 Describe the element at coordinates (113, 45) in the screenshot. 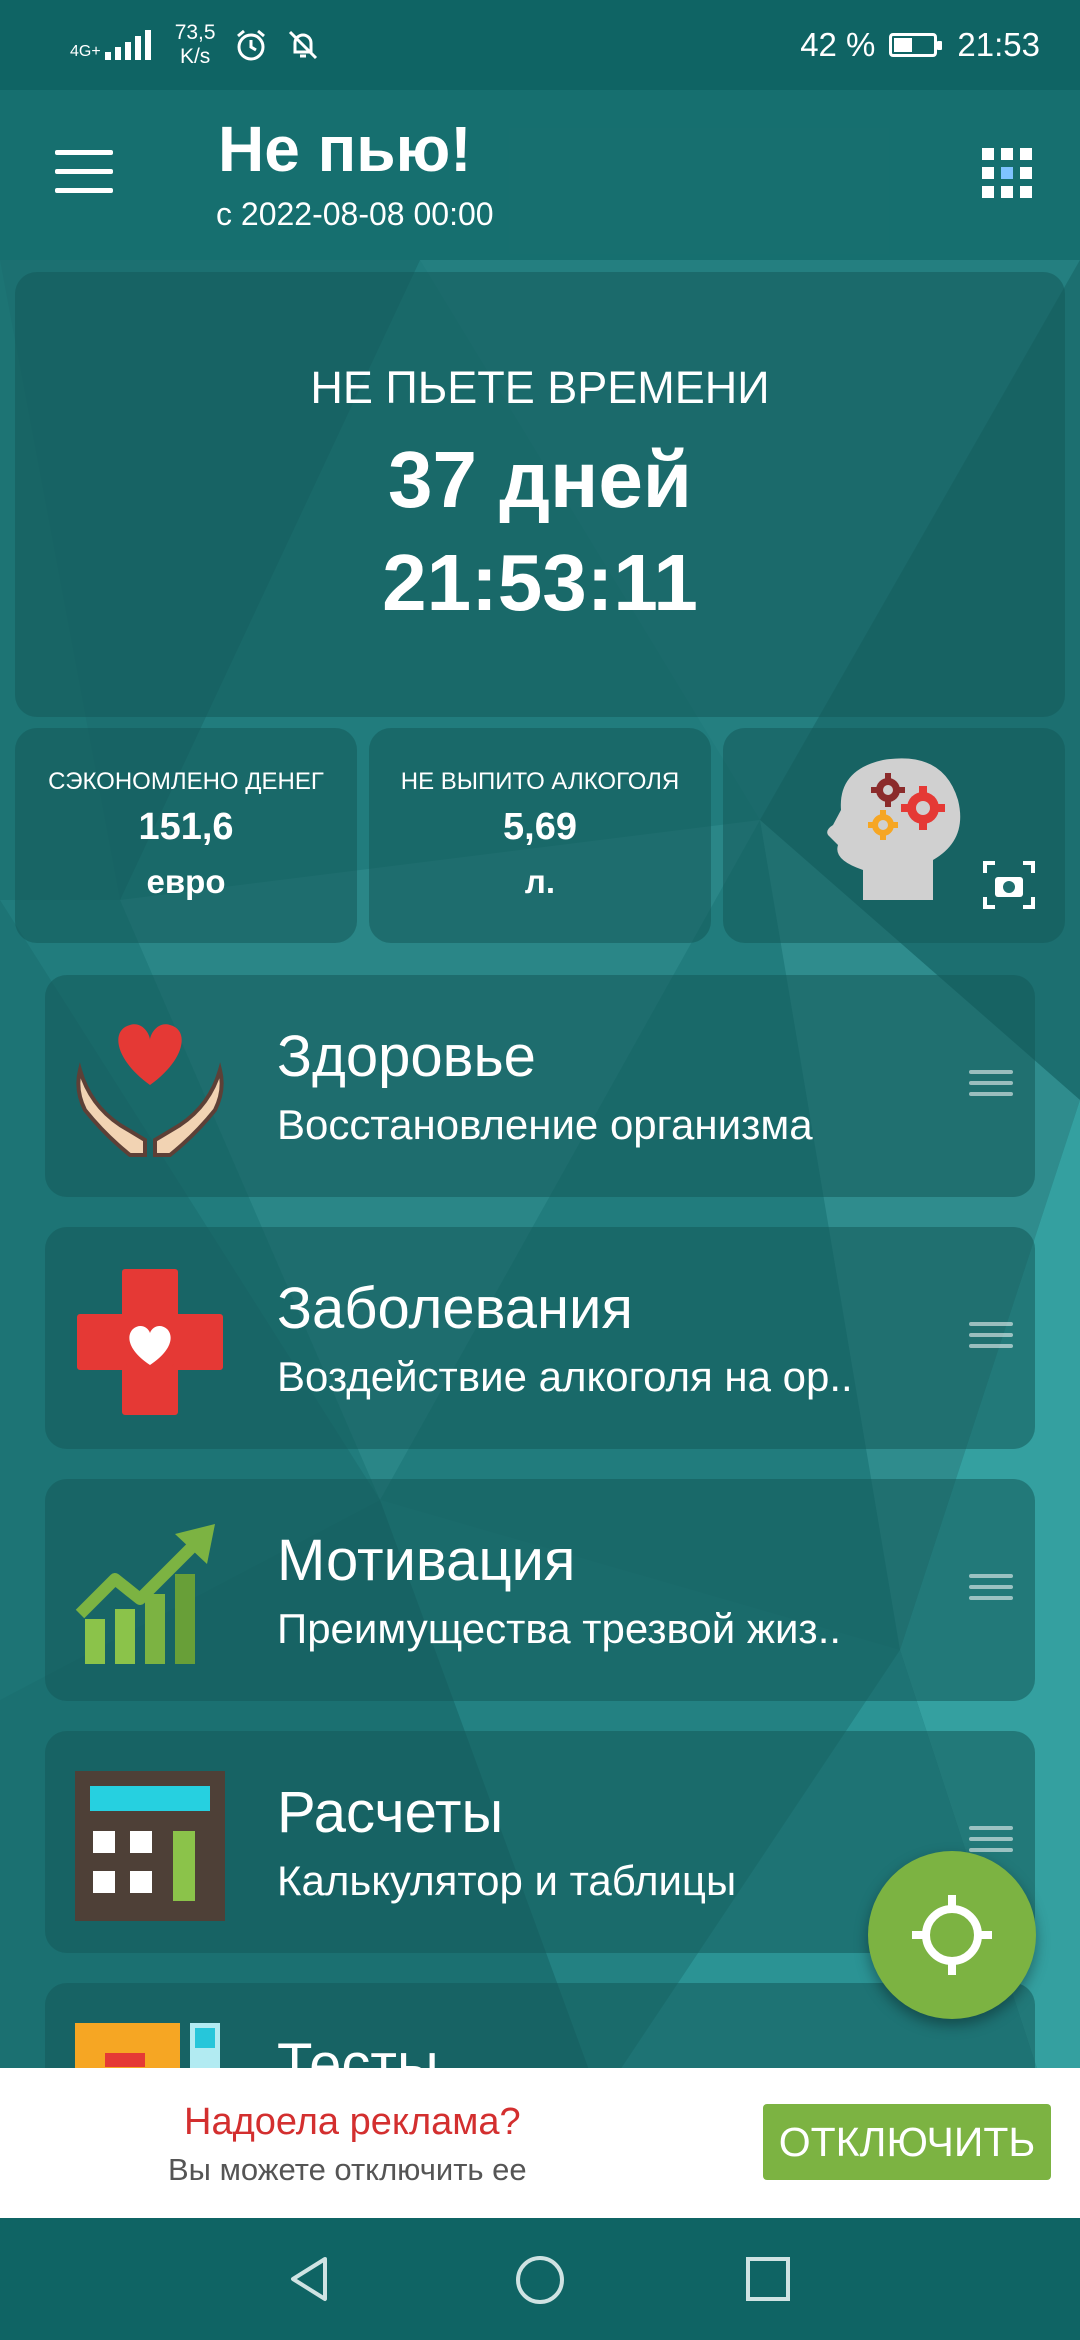

I see `signal-icon: 4G+` at that location.